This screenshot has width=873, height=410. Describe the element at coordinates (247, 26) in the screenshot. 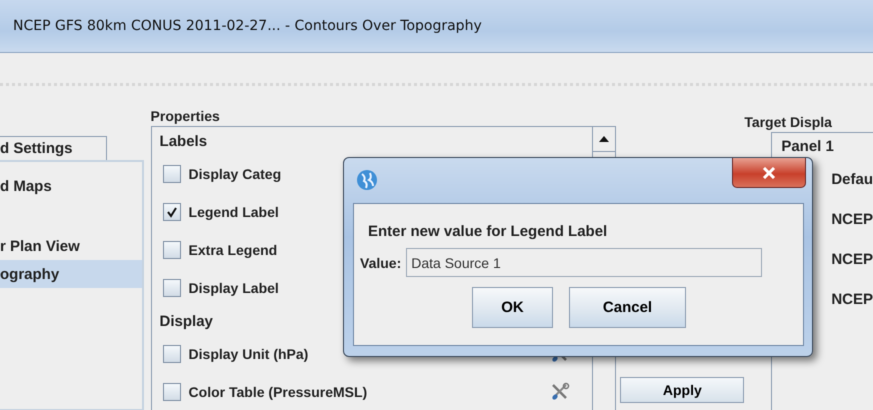

I see `window-title: NCEP GFS 80km CONUS 2011-02-27... - Contours Over Topography` at that location.